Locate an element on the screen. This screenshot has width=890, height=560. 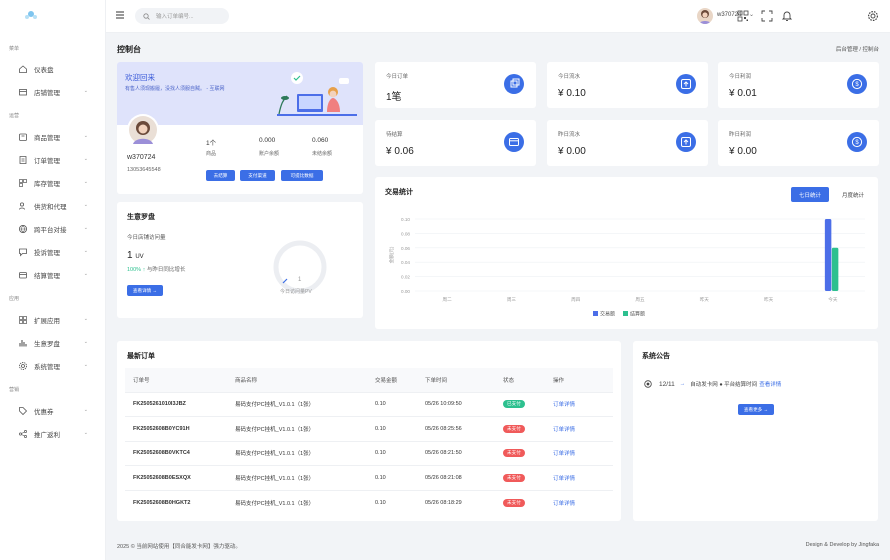
sidebar-item: 优惠券 ⌄ is located at coordinates (53, 411).